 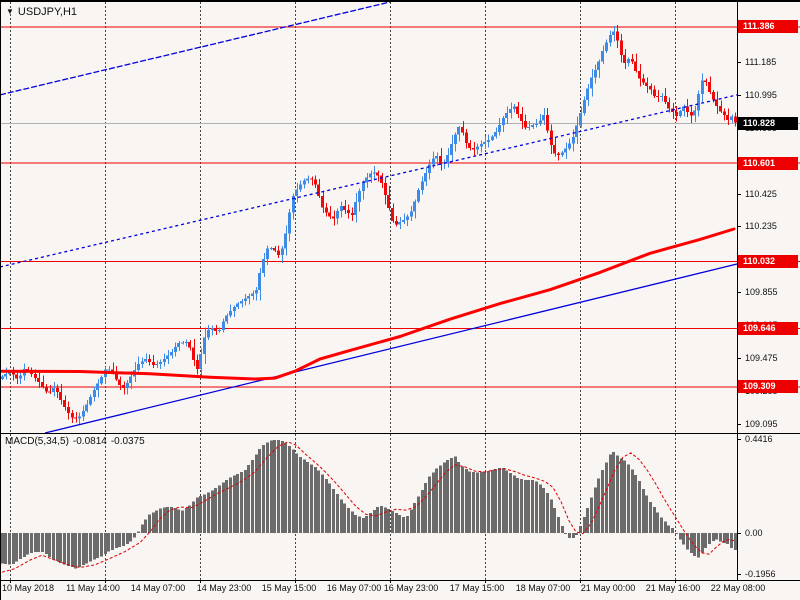 What do you see at coordinates (759, 439) in the screenshot?
I see `macd-scale-label: 0.4416` at bounding box center [759, 439].